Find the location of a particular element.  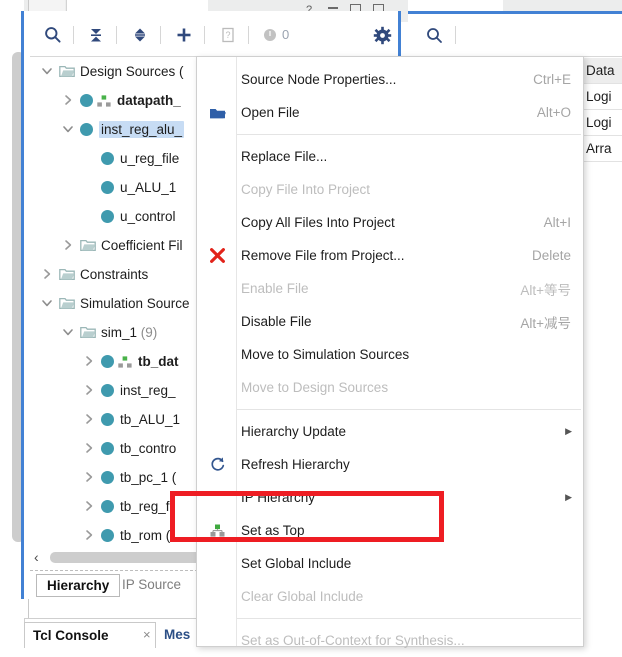

menu-item: Set Global Include is located at coordinates (390, 563).